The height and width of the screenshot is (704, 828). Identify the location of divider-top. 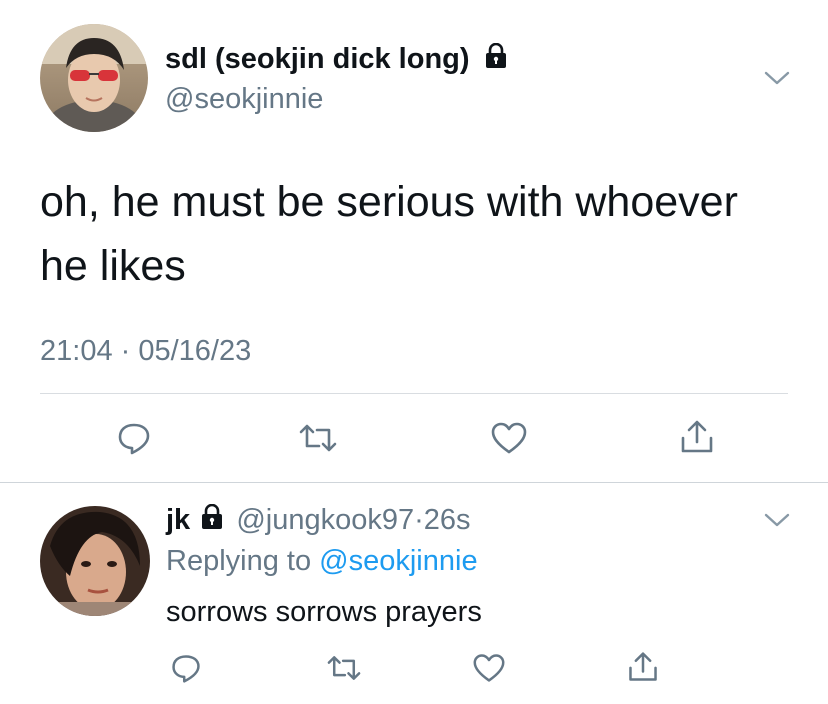
(414, 393).